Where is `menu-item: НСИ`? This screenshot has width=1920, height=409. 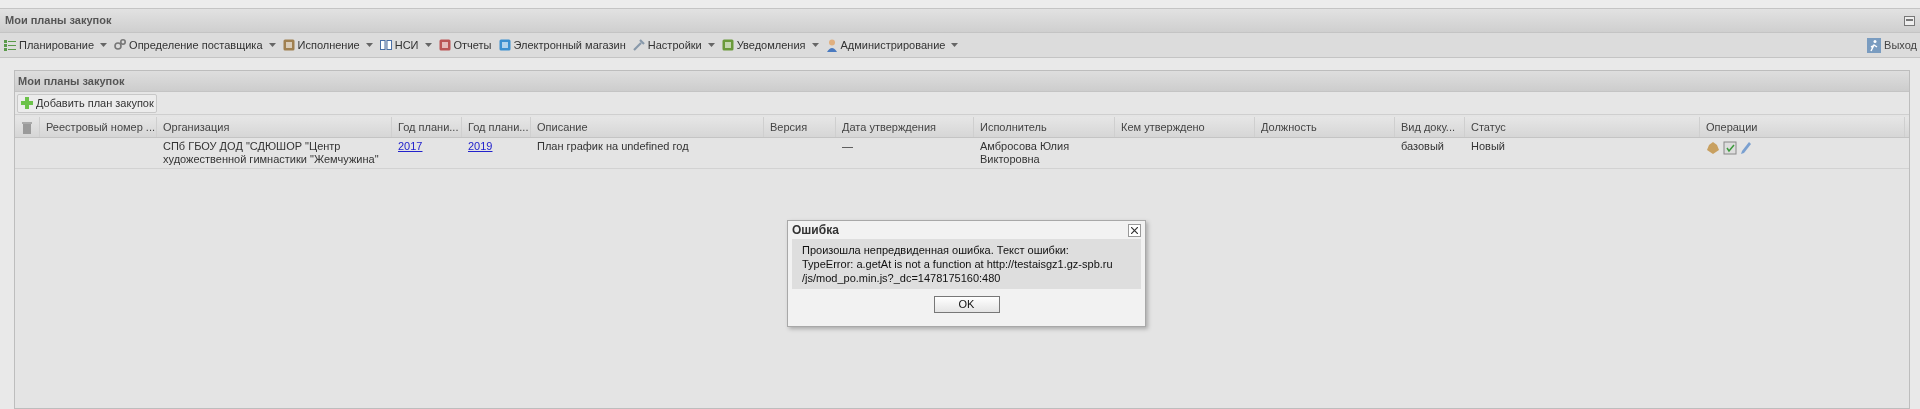 menu-item: НСИ is located at coordinates (405, 45).